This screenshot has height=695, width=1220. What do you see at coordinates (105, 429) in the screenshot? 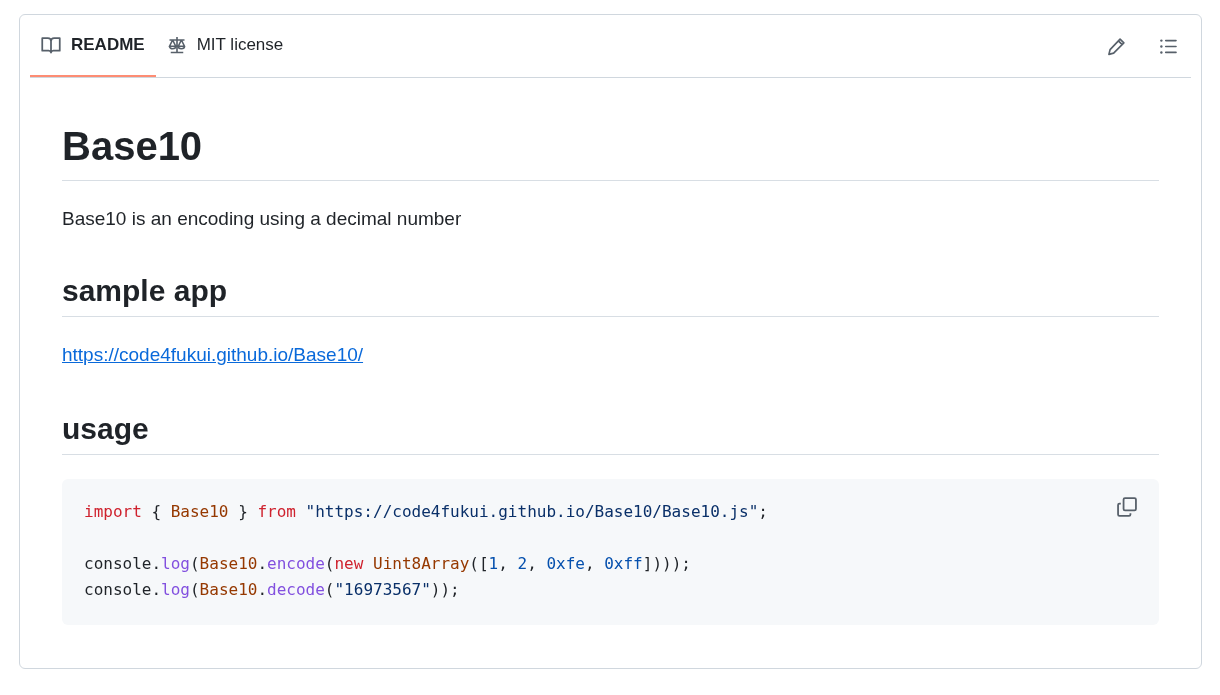
I see `section-heading: usage` at bounding box center [105, 429].